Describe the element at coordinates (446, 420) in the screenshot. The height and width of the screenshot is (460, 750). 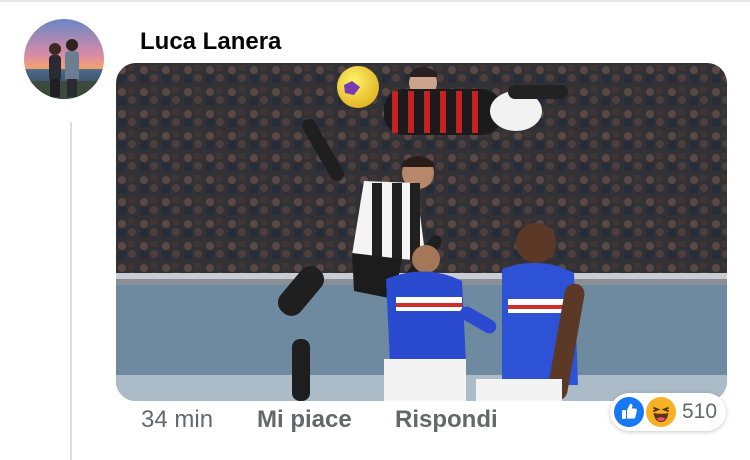
I see `reply-button: Rispondi` at that location.